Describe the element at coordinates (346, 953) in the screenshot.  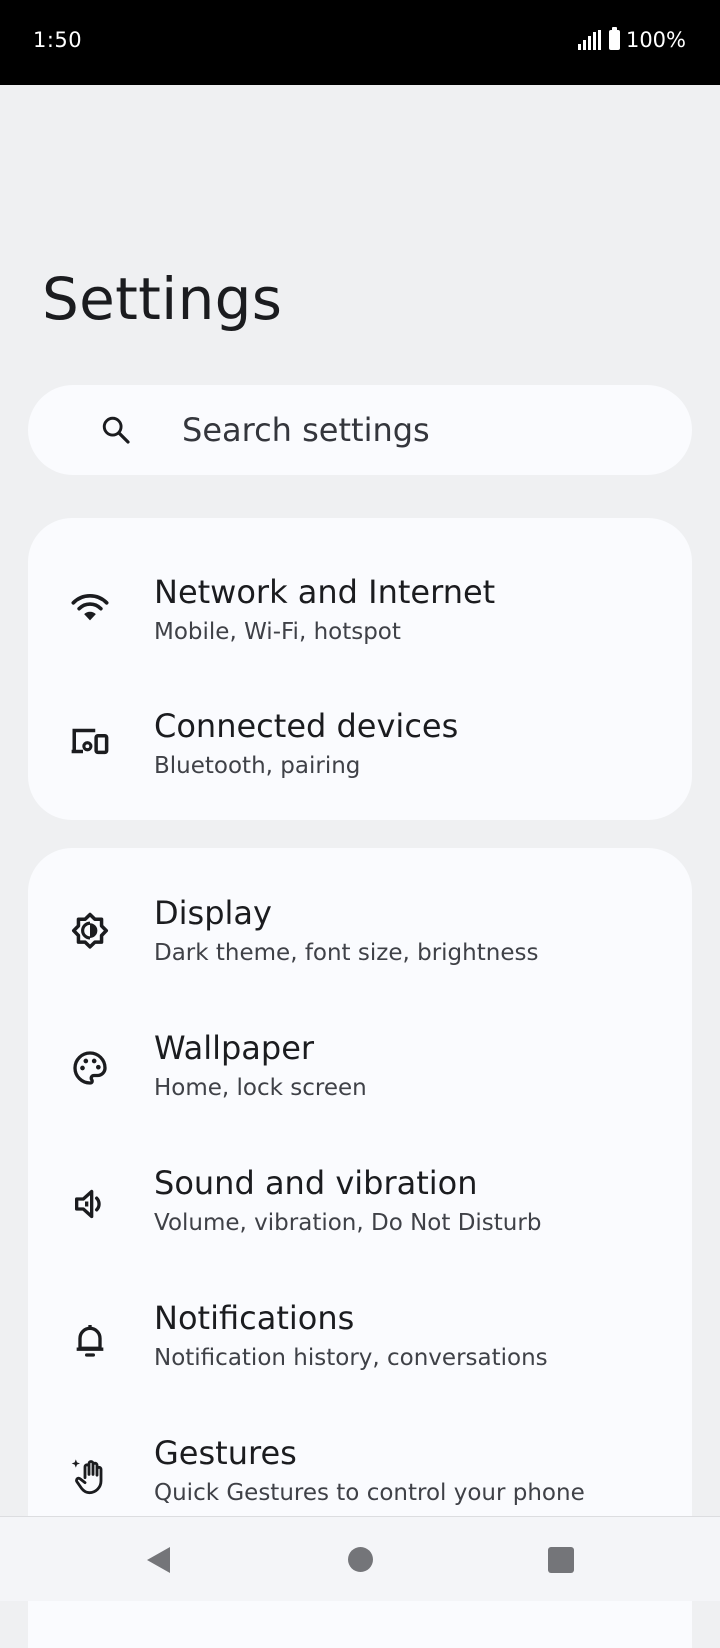
I see `display-subtitle: Dark theme, font size, brightness` at that location.